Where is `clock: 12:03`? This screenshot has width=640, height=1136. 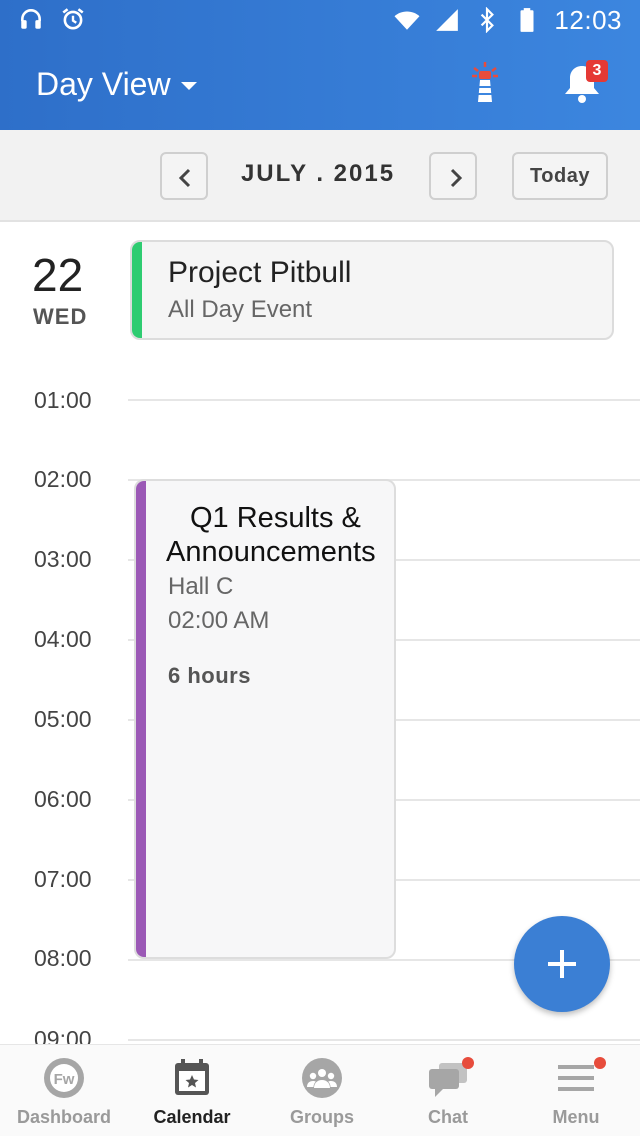 clock: 12:03 is located at coordinates (588, 20).